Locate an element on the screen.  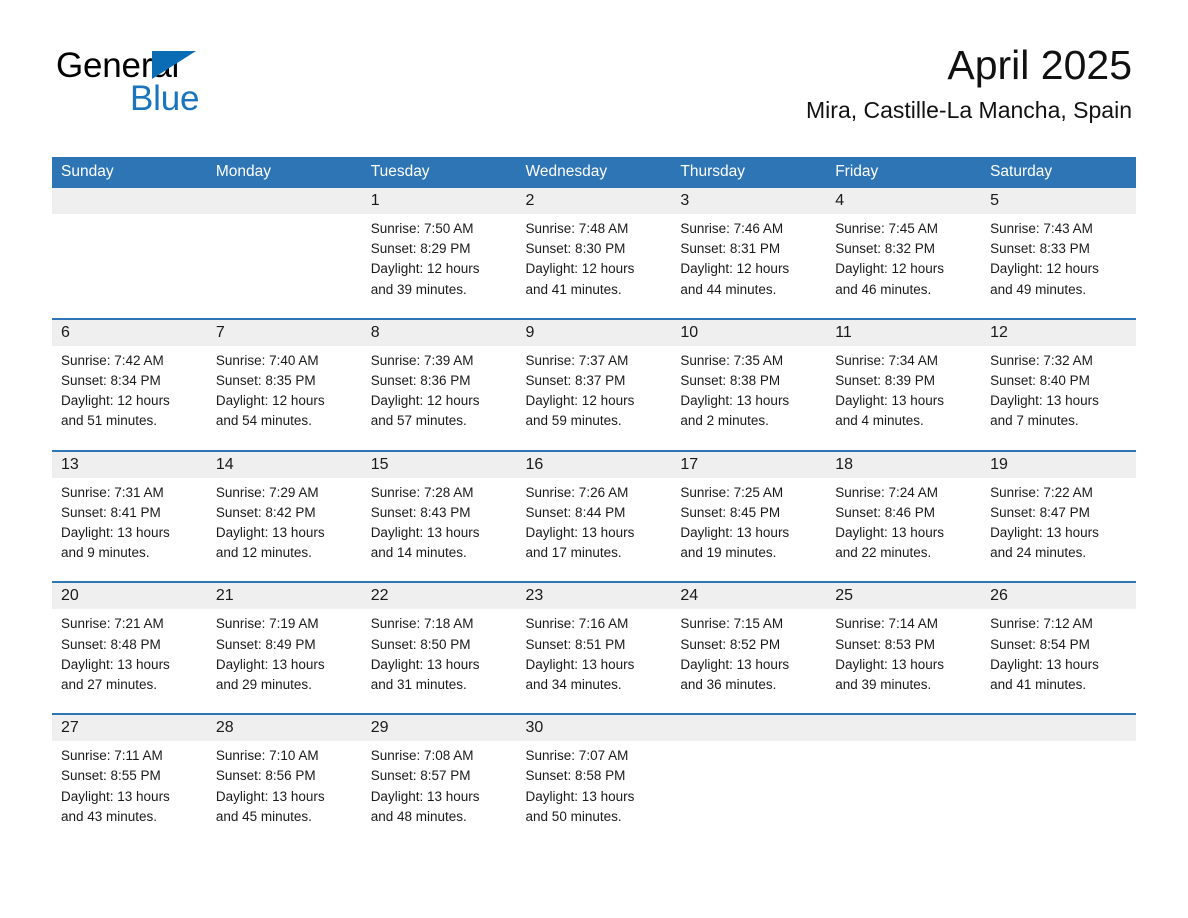
sunrise-text: Sunrise: 7:24 AM is located at coordinates (887, 492).